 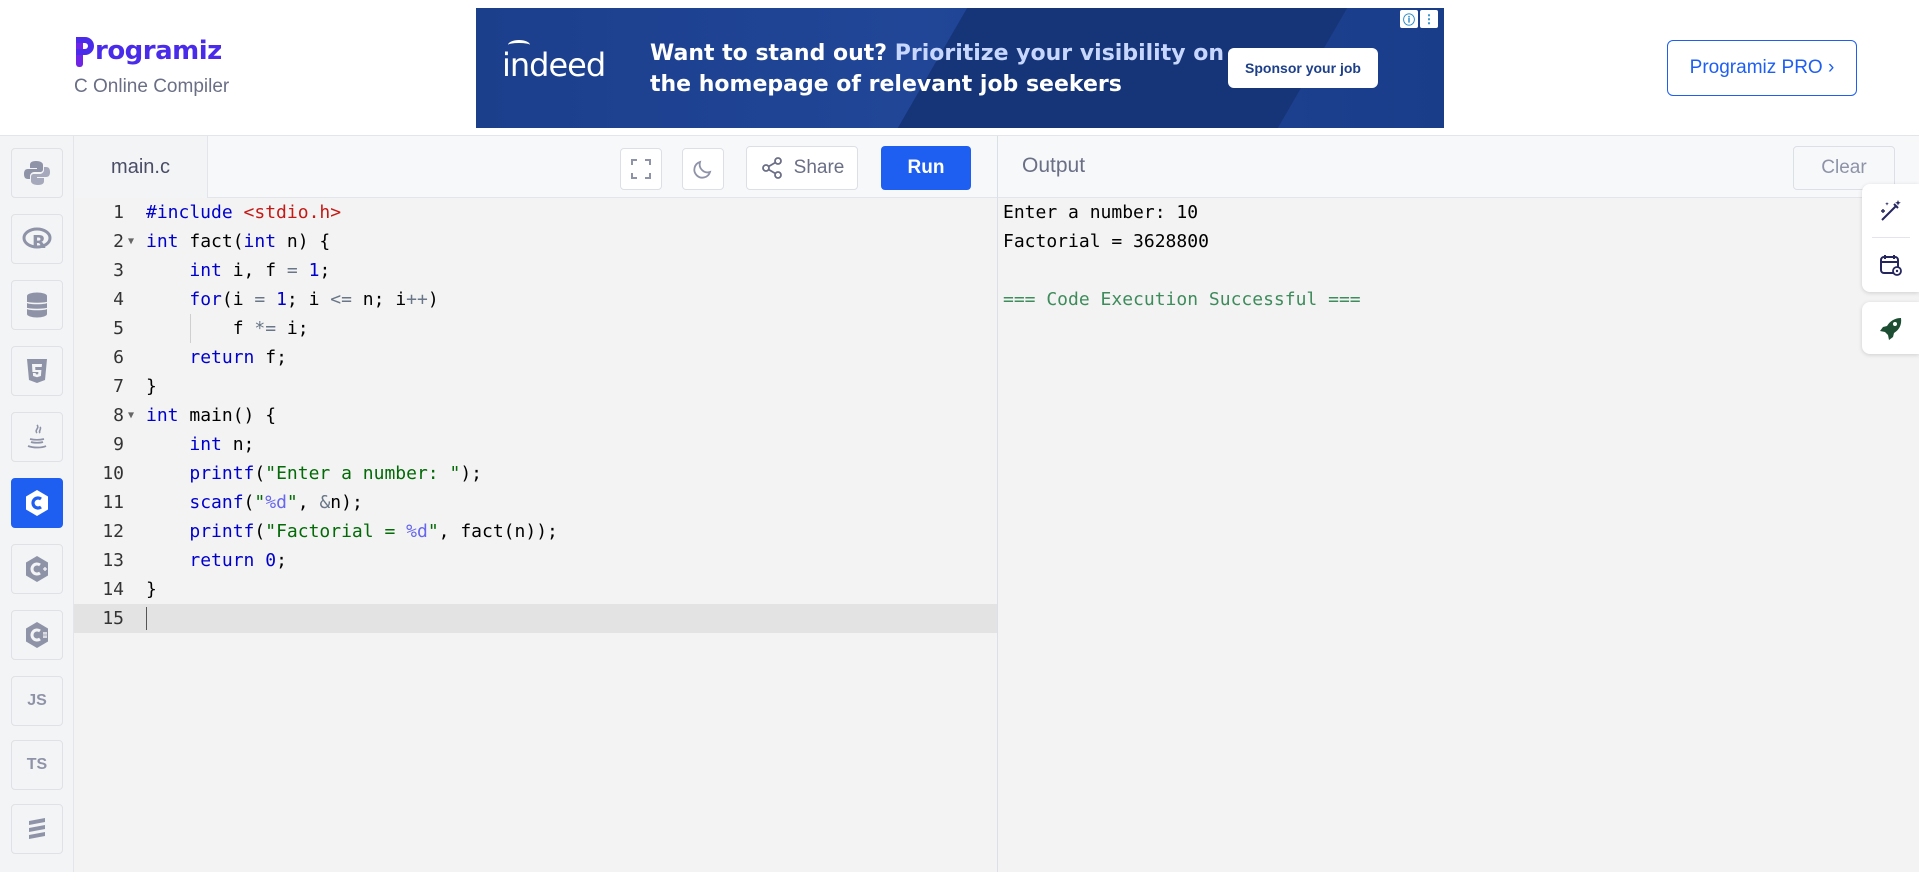 I want to click on line-number: 7, so click(x=118, y=386).